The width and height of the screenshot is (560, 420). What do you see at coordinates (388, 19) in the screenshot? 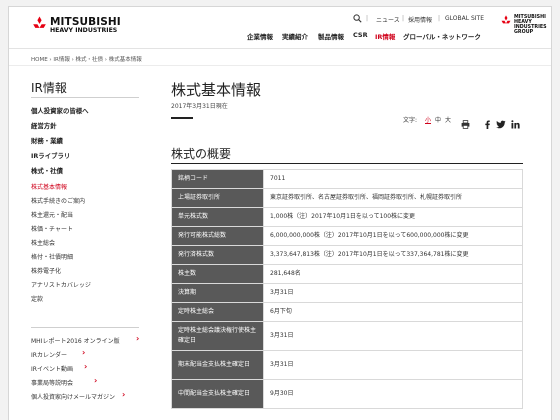
I see `util-link-news: ニュース` at bounding box center [388, 19].